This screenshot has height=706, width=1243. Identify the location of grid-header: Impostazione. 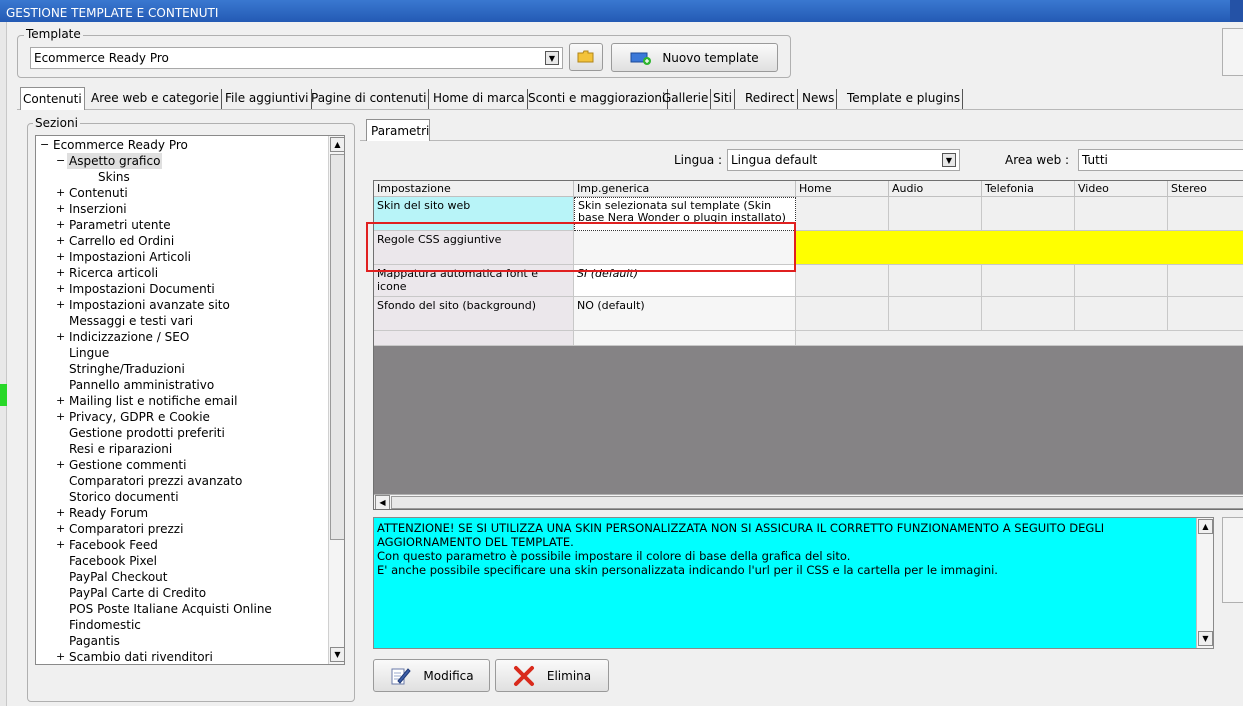
(474, 189).